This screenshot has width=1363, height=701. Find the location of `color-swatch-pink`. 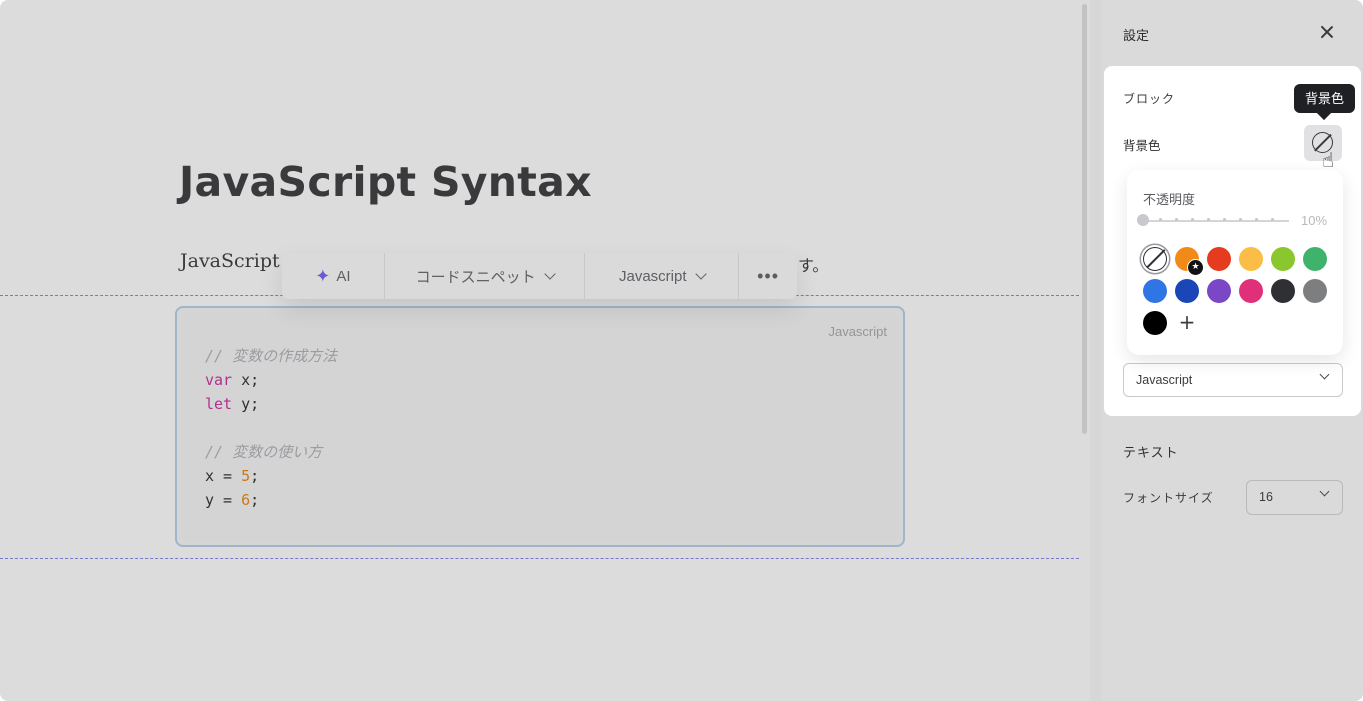

color-swatch-pink is located at coordinates (1251, 291).